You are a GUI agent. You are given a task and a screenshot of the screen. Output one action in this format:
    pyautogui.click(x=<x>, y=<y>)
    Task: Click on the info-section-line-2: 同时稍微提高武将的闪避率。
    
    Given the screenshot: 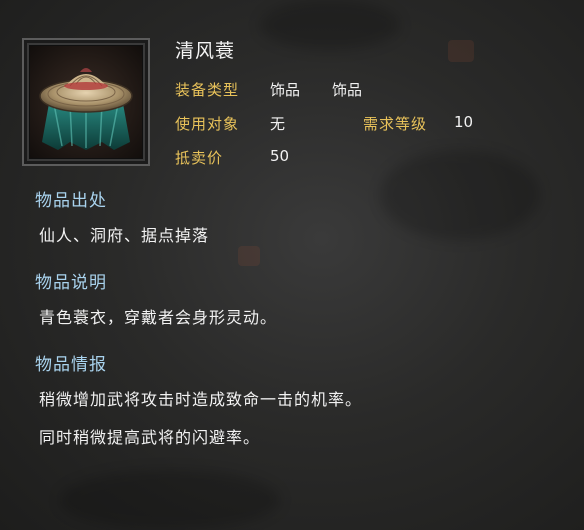 What is the action you would take?
    pyautogui.click(x=150, y=437)
    